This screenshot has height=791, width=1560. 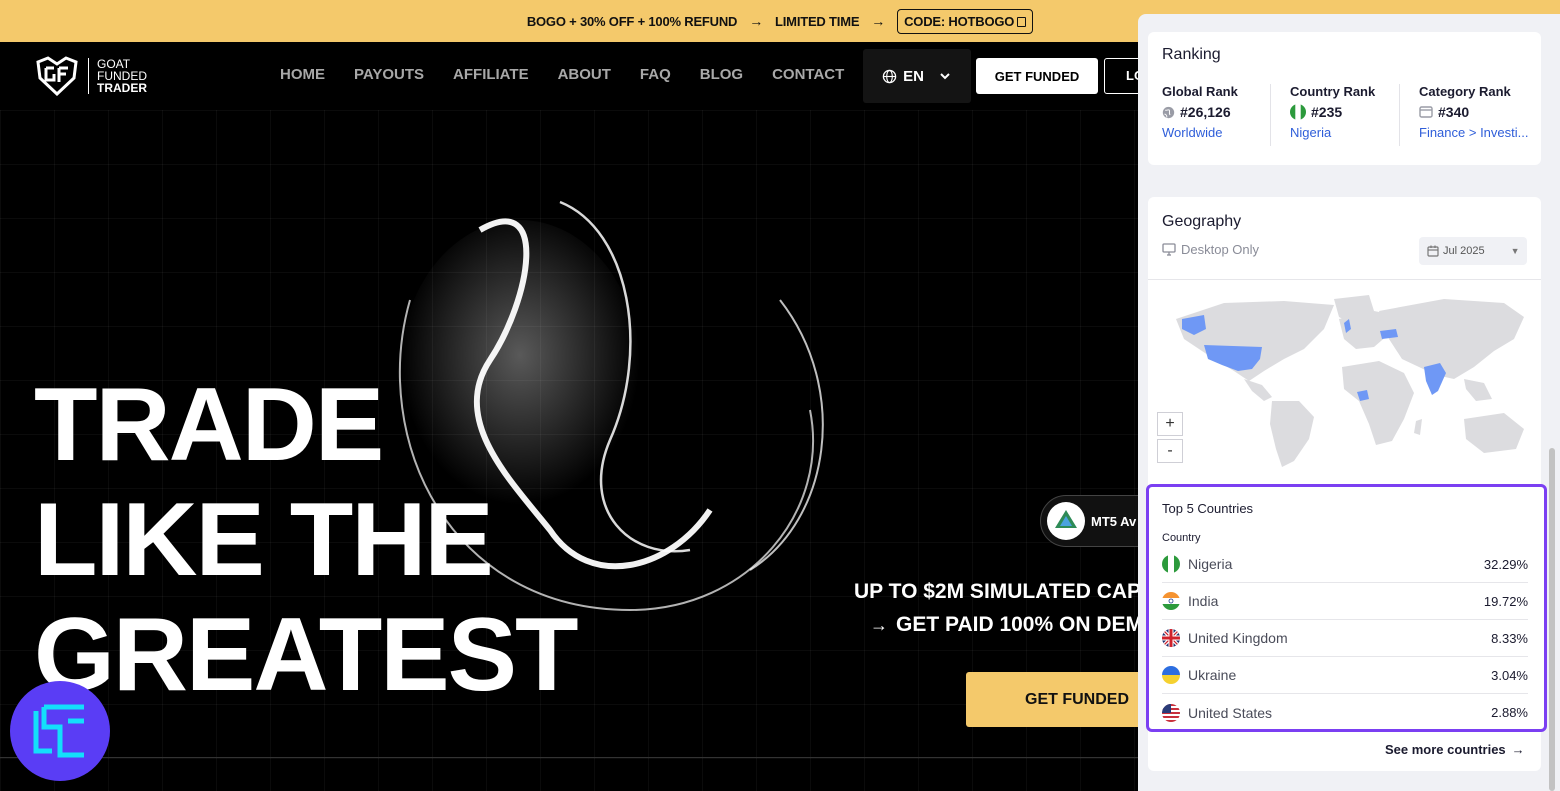 What do you see at coordinates (1333, 91) in the screenshot?
I see `country-rank-label: Country Rank` at bounding box center [1333, 91].